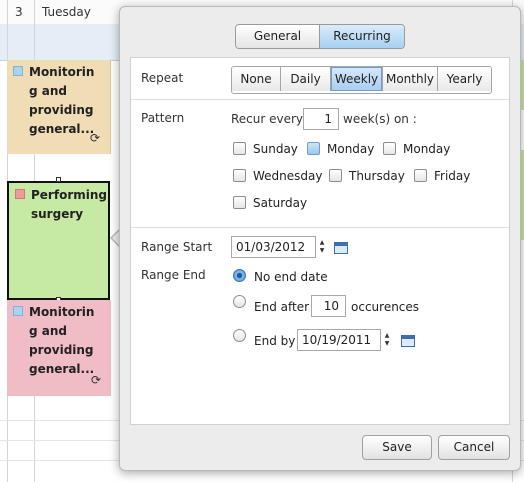 The width and height of the screenshot is (524, 482). What do you see at coordinates (282, 307) in the screenshot?
I see `end-after-label: End after` at bounding box center [282, 307].